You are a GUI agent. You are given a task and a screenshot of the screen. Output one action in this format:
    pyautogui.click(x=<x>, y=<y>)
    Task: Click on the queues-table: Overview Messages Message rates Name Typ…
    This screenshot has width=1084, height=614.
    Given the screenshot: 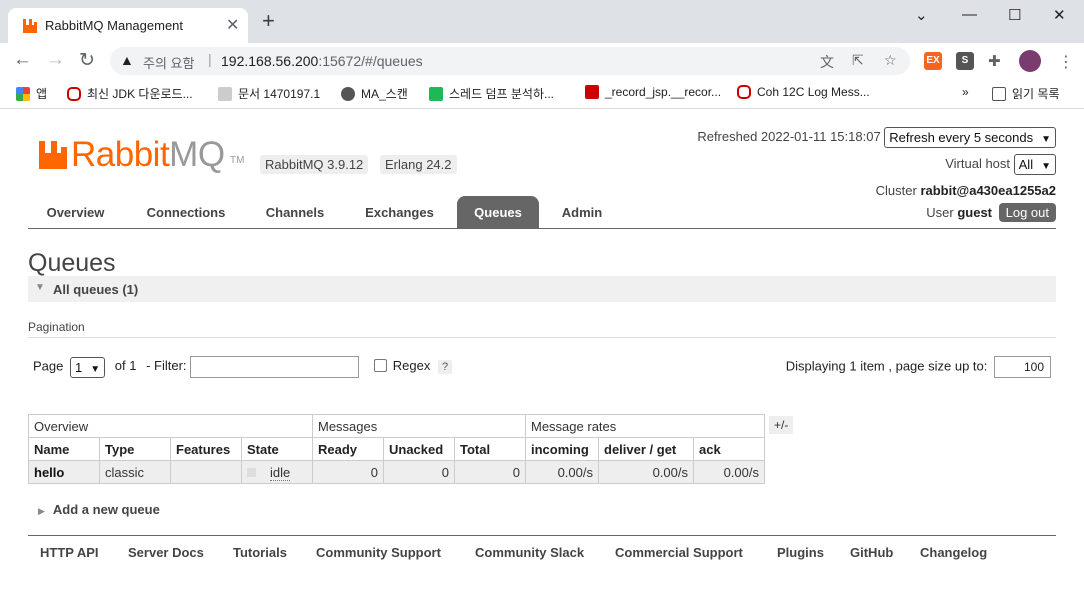 What is the action you would take?
    pyautogui.click(x=396, y=449)
    